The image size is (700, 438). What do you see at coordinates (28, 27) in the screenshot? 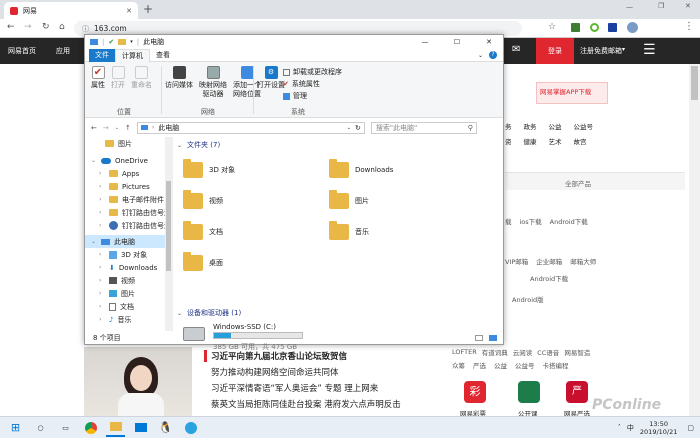
I see `forward-icon: →` at bounding box center [28, 27].